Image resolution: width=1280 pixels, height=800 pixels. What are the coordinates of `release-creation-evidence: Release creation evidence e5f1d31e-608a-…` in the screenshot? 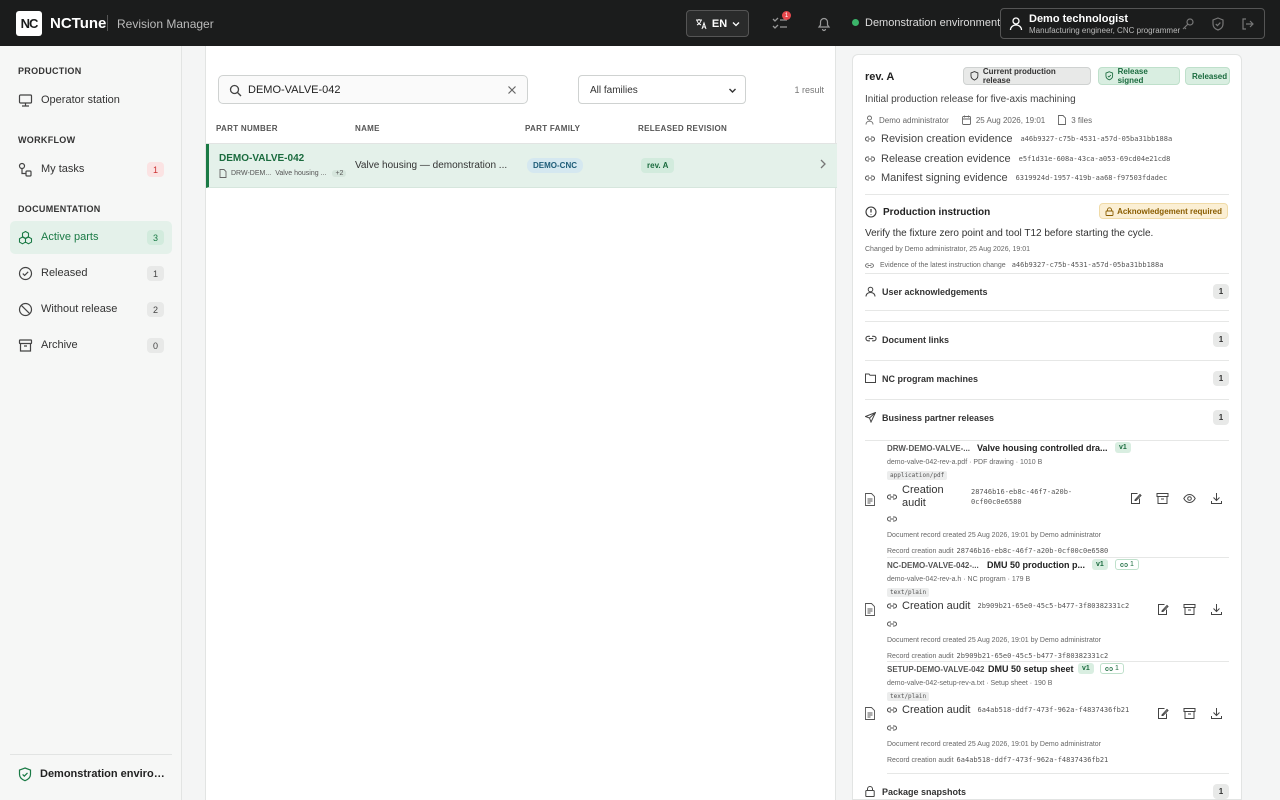 It's located at (1017, 159).